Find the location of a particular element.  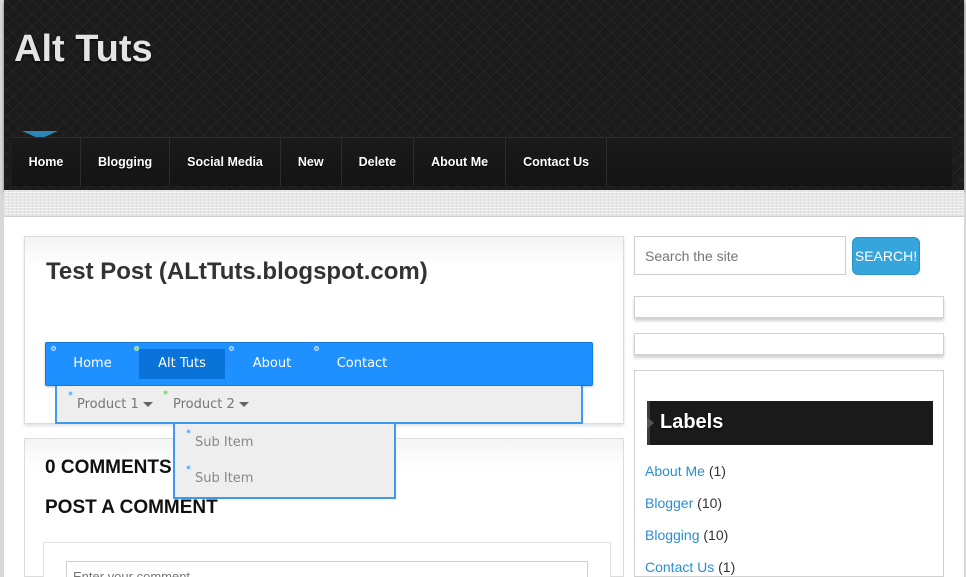

label-link-blogging: Blogging is located at coordinates (672, 535).